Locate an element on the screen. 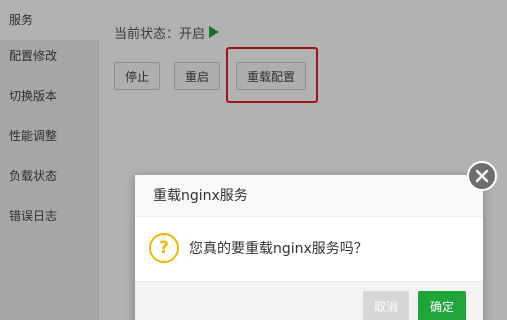 This screenshot has width=507, height=320. question-icon: ? is located at coordinates (164, 248).